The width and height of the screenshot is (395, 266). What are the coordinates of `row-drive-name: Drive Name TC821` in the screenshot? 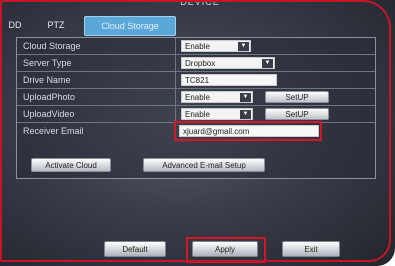 It's located at (196, 80).